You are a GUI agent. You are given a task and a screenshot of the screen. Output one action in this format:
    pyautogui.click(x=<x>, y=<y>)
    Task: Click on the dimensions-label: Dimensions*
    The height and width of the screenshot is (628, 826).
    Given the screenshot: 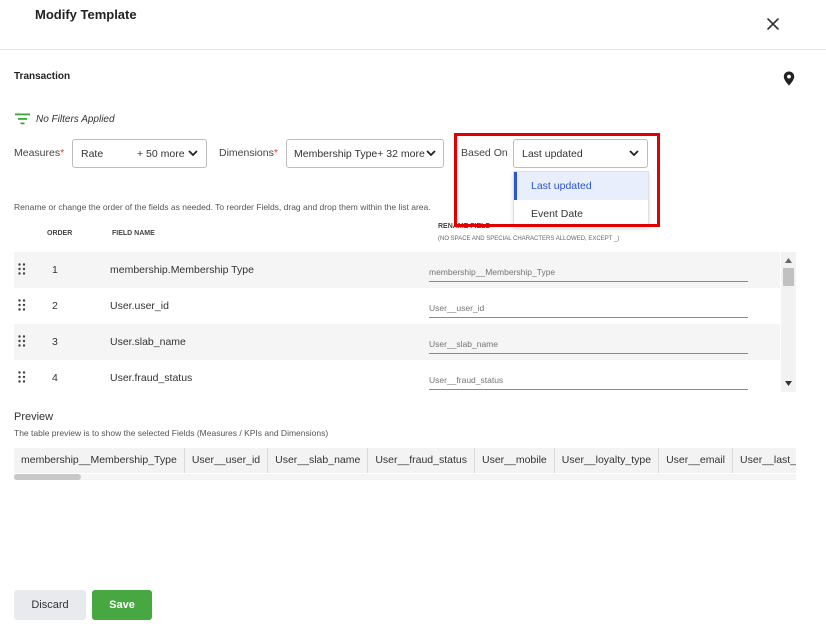 What is the action you would take?
    pyautogui.click(x=248, y=153)
    